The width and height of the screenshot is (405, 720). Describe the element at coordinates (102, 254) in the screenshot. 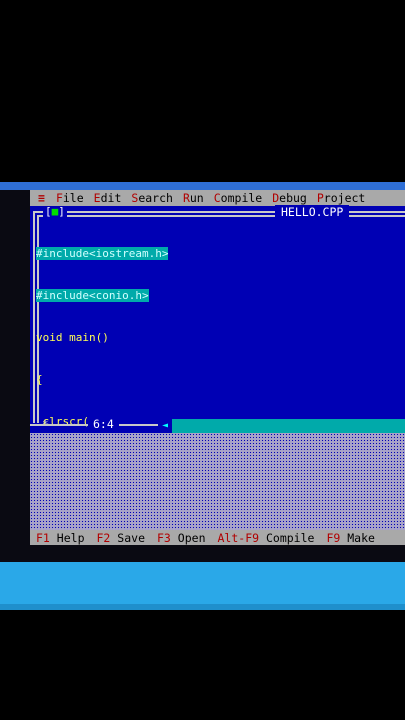

I see `code-line: #include<iostream.h>` at that location.